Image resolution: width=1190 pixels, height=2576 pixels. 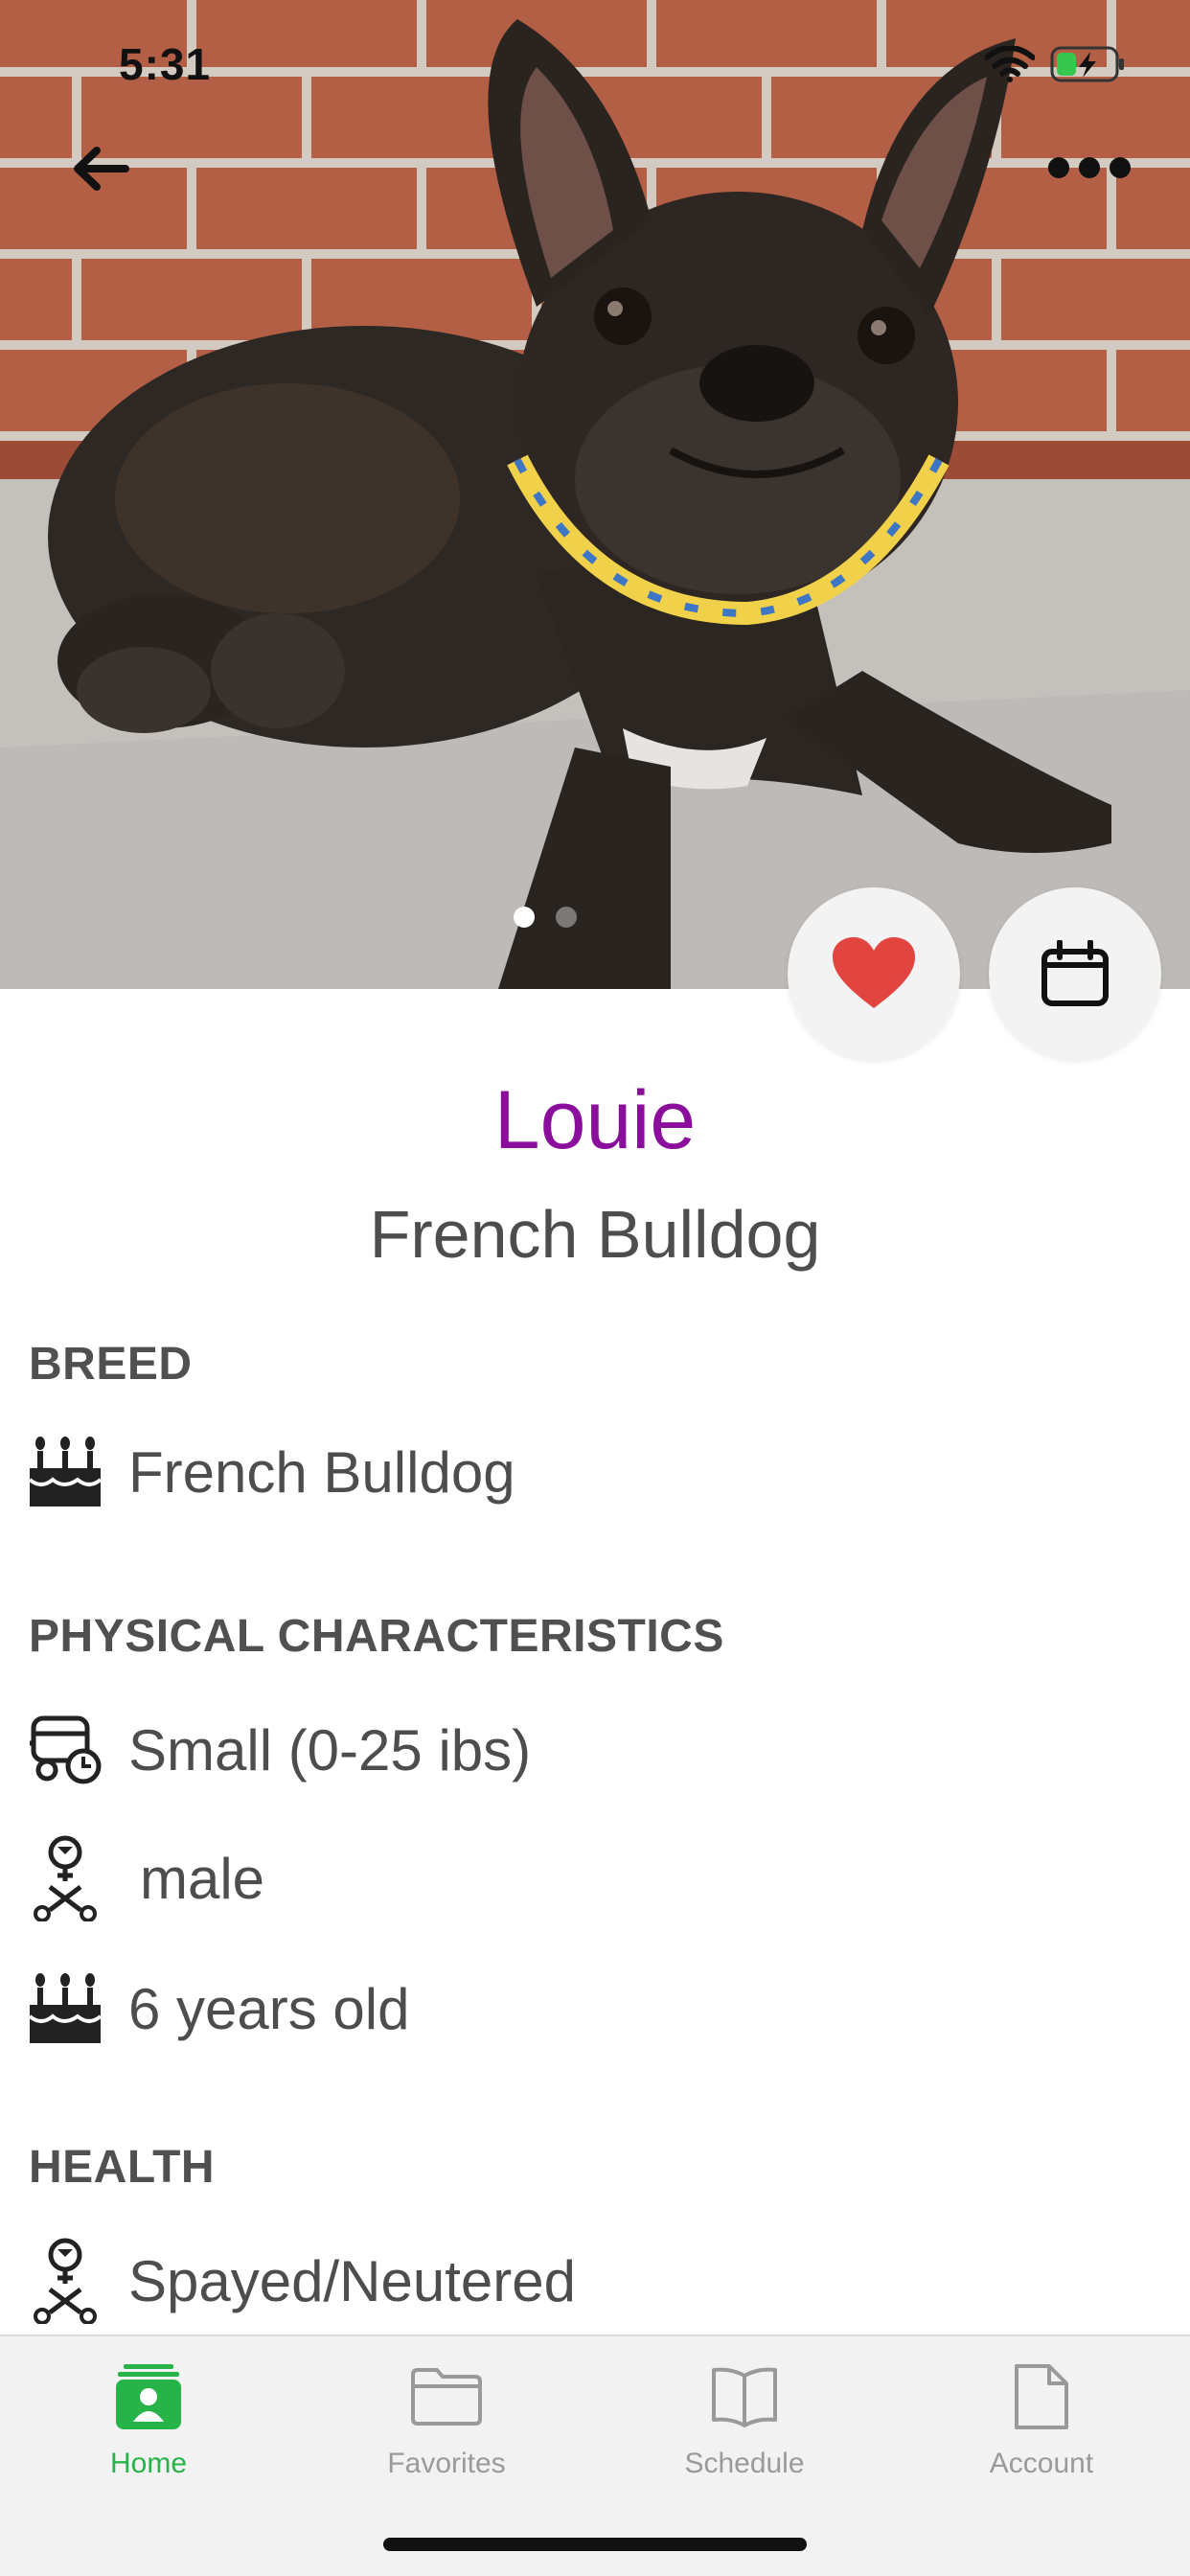 I want to click on health-row: Spayed/Neutered, so click(x=302, y=2281).